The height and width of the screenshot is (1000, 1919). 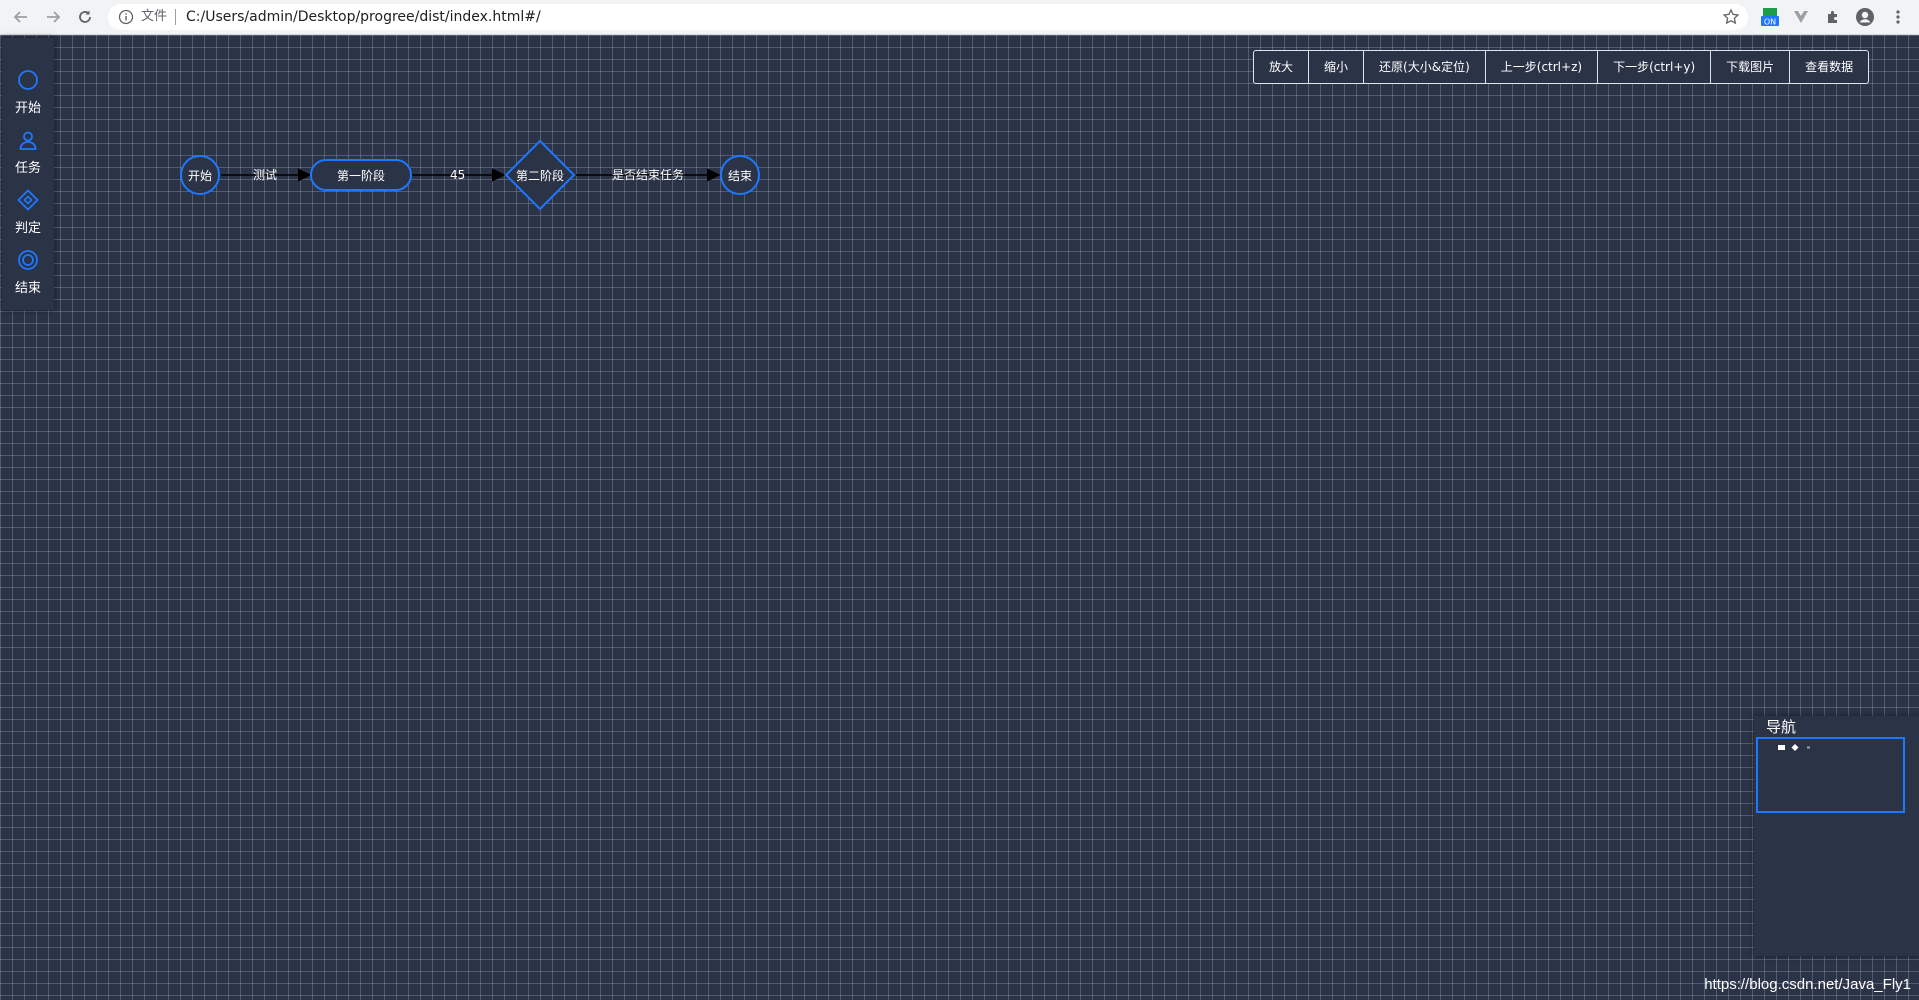 I want to click on menu-button, so click(x=1898, y=17).